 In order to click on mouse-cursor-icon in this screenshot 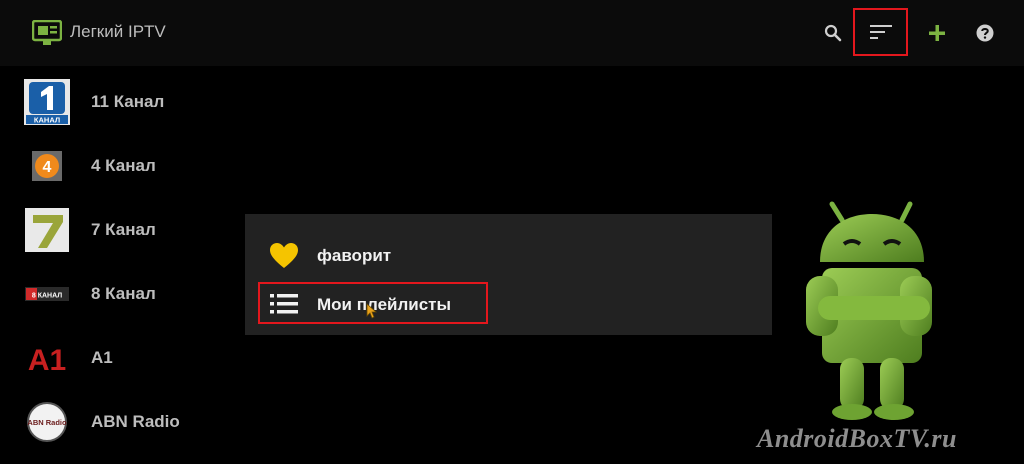, I will do `click(372, 311)`.